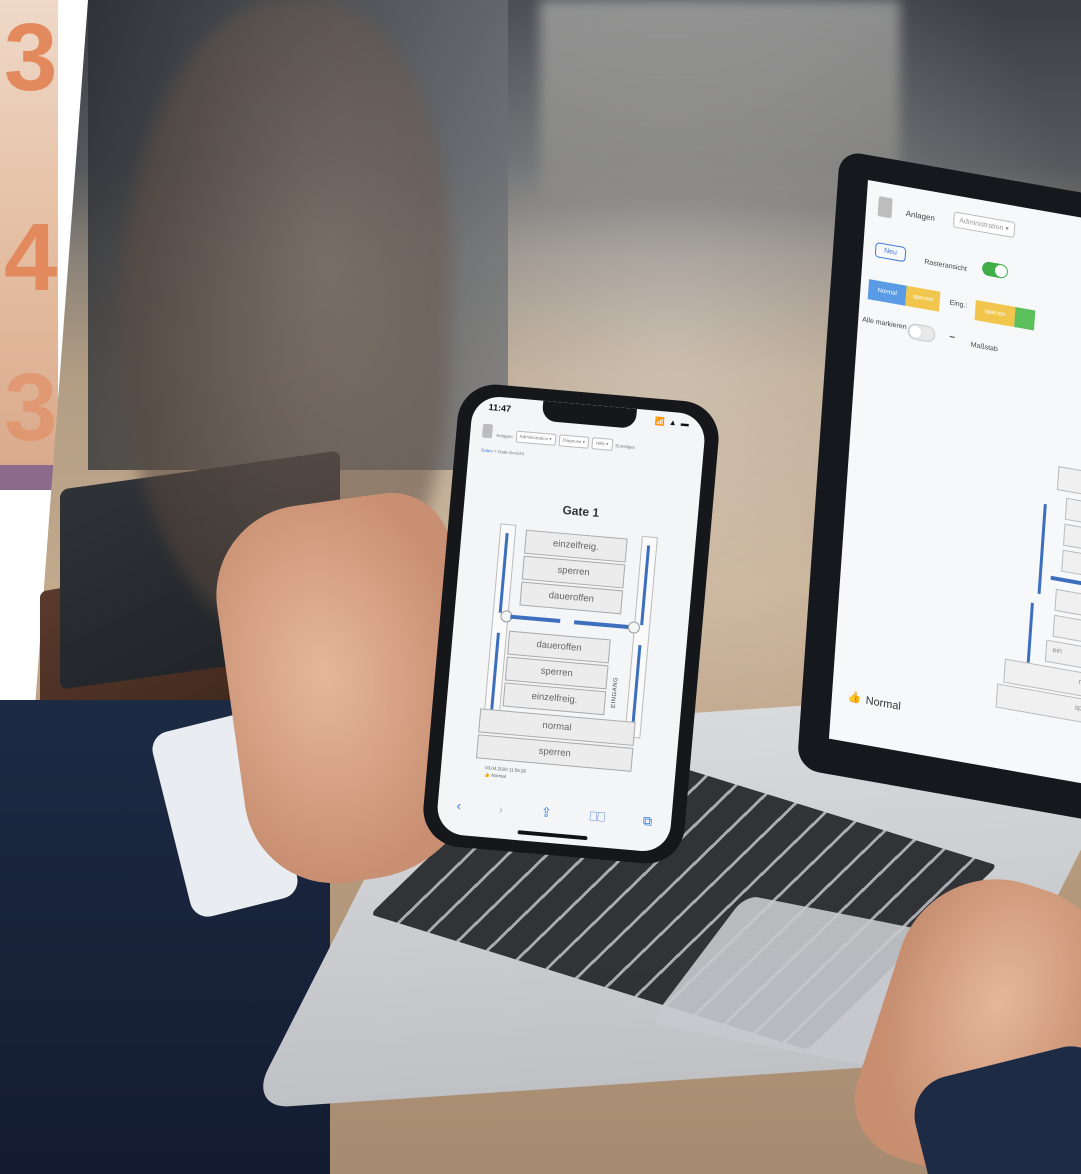 This screenshot has height=1174, width=1081. I want to click on grid-view-label: Rasteransicht, so click(946, 266).